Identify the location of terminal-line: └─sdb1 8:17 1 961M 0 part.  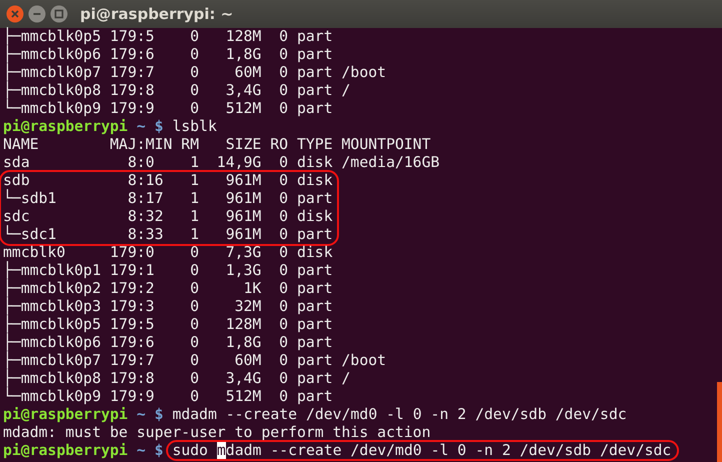
(168, 199).